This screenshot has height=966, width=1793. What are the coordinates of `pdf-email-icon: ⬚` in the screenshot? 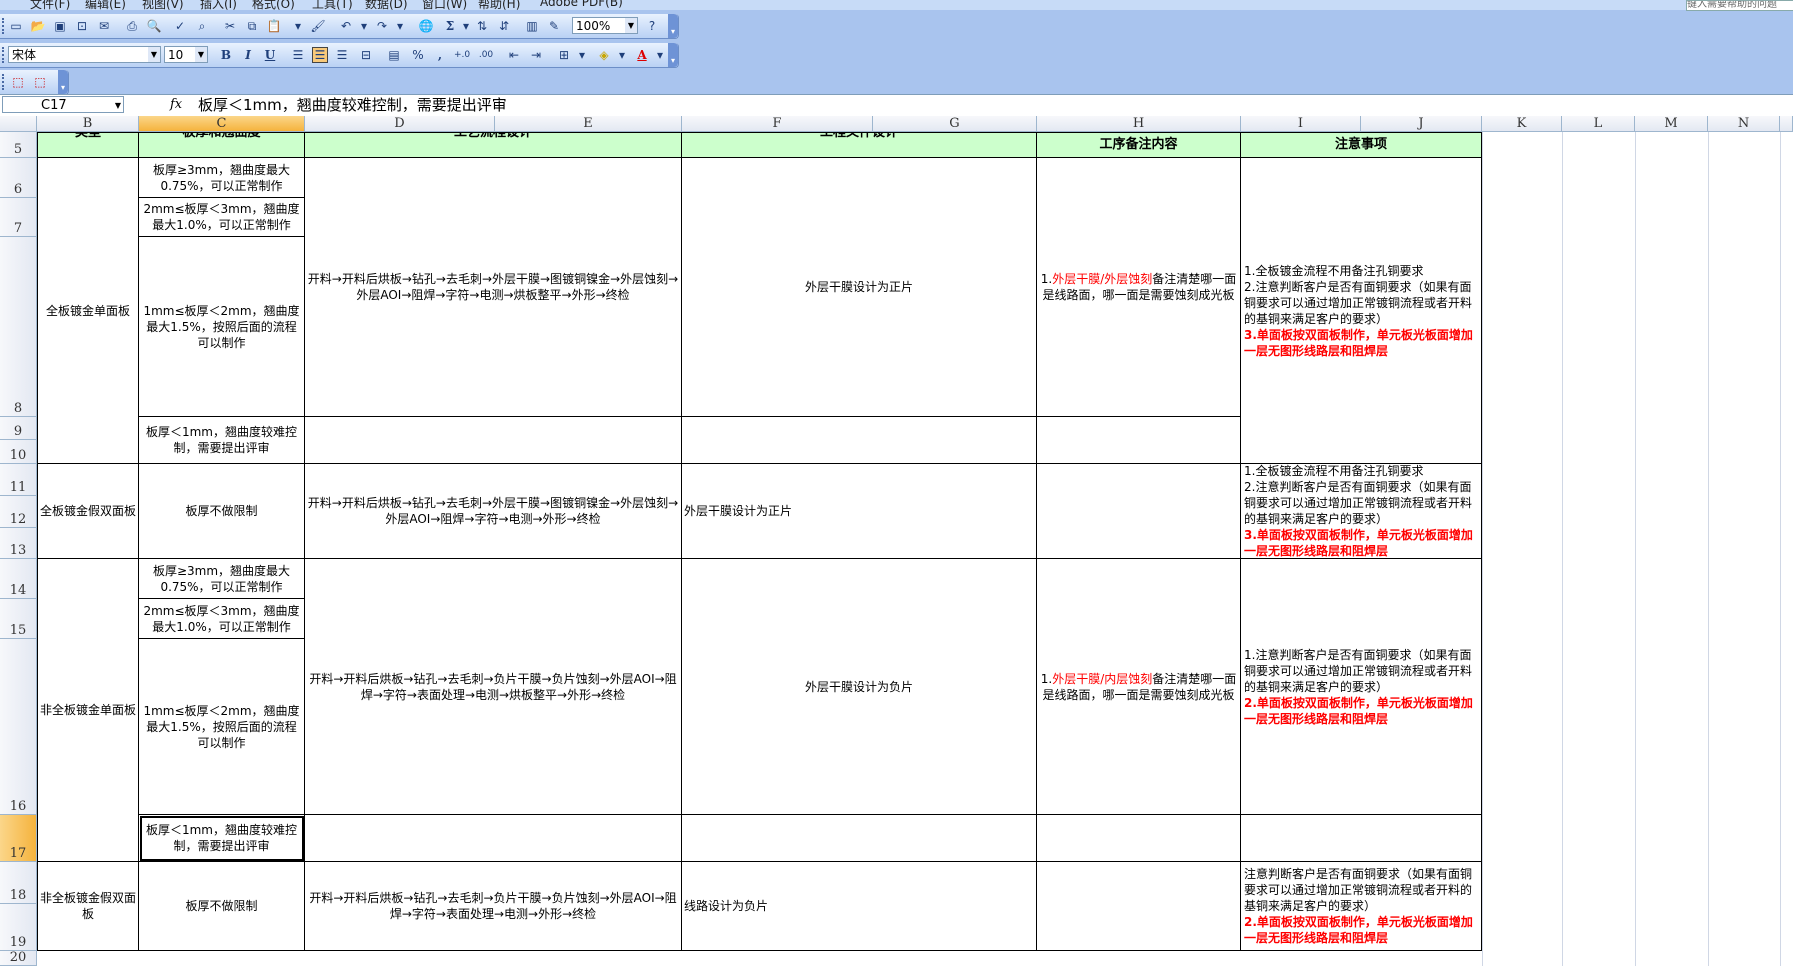 It's located at (40, 82).